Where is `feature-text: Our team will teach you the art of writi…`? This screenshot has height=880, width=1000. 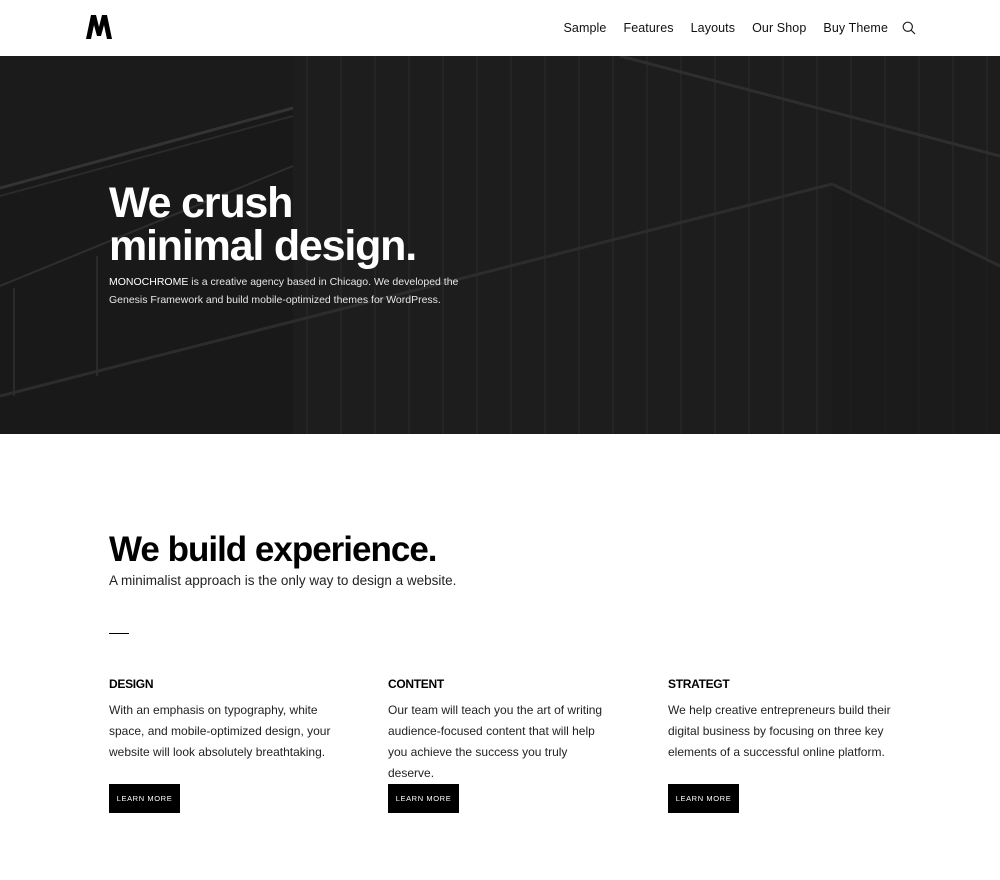 feature-text: Our team will teach you the art of writi… is located at coordinates (495, 741).